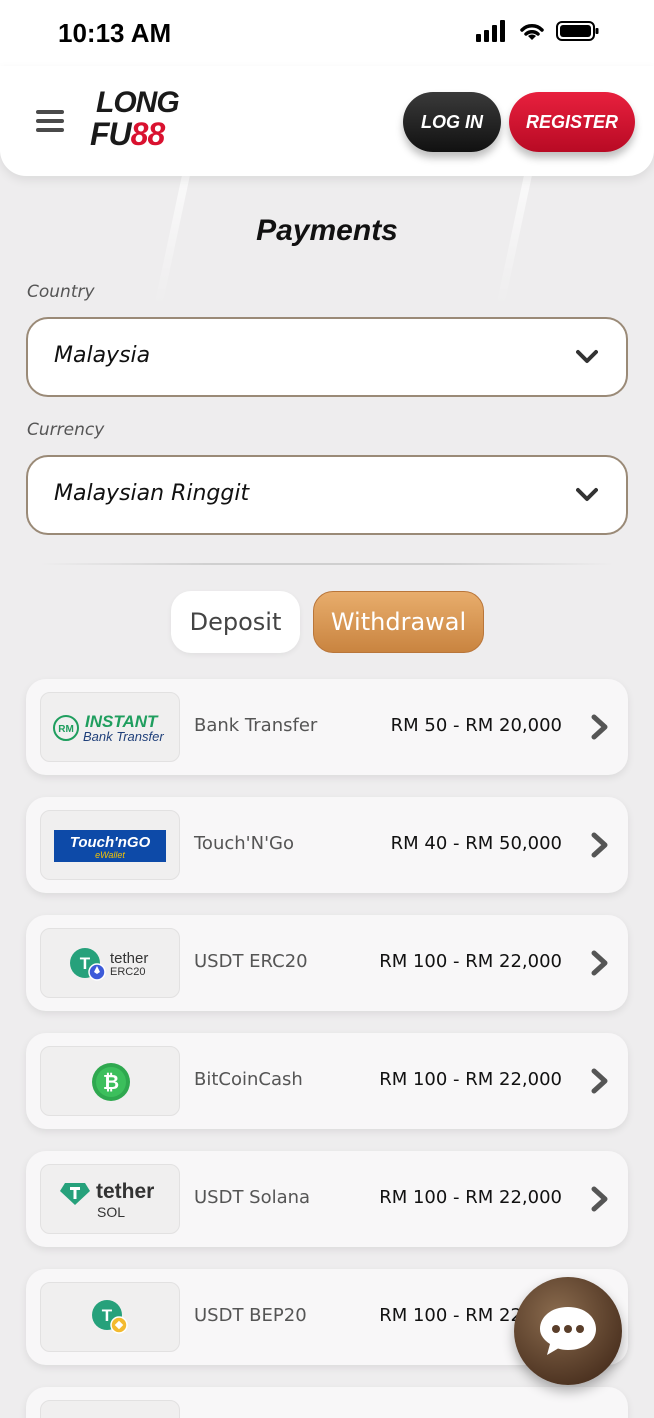  What do you see at coordinates (252, 1197) in the screenshot?
I see `method-name: USDT Solana` at bounding box center [252, 1197].